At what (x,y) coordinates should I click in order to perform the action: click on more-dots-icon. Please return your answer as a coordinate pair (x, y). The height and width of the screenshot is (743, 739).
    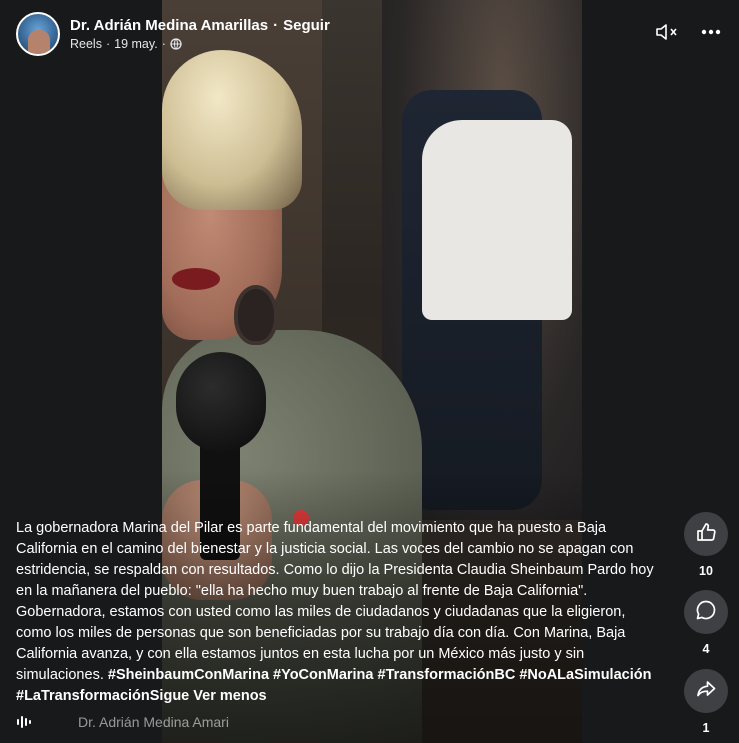
    Looking at the image, I should click on (711, 32).